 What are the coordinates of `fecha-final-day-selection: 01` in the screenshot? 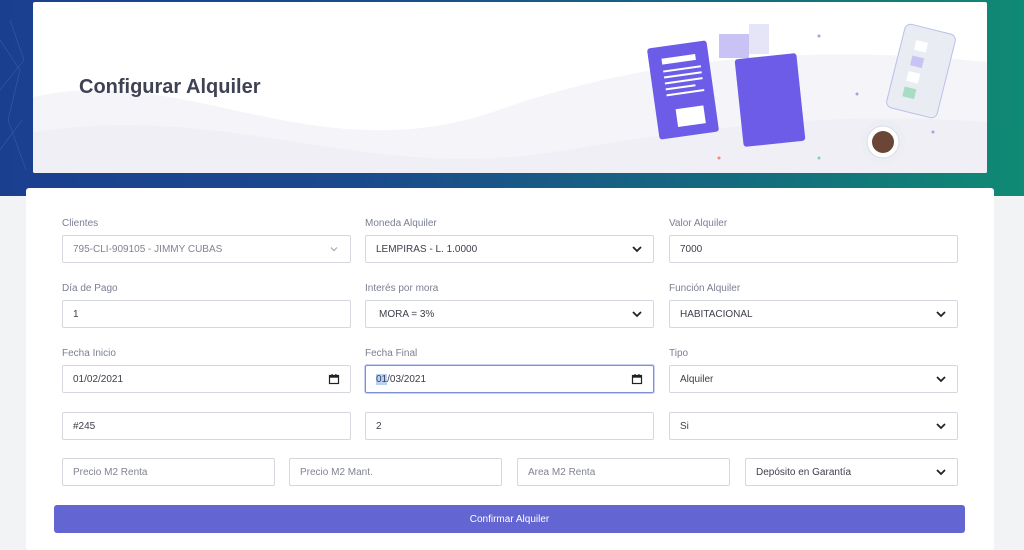 It's located at (382, 379).